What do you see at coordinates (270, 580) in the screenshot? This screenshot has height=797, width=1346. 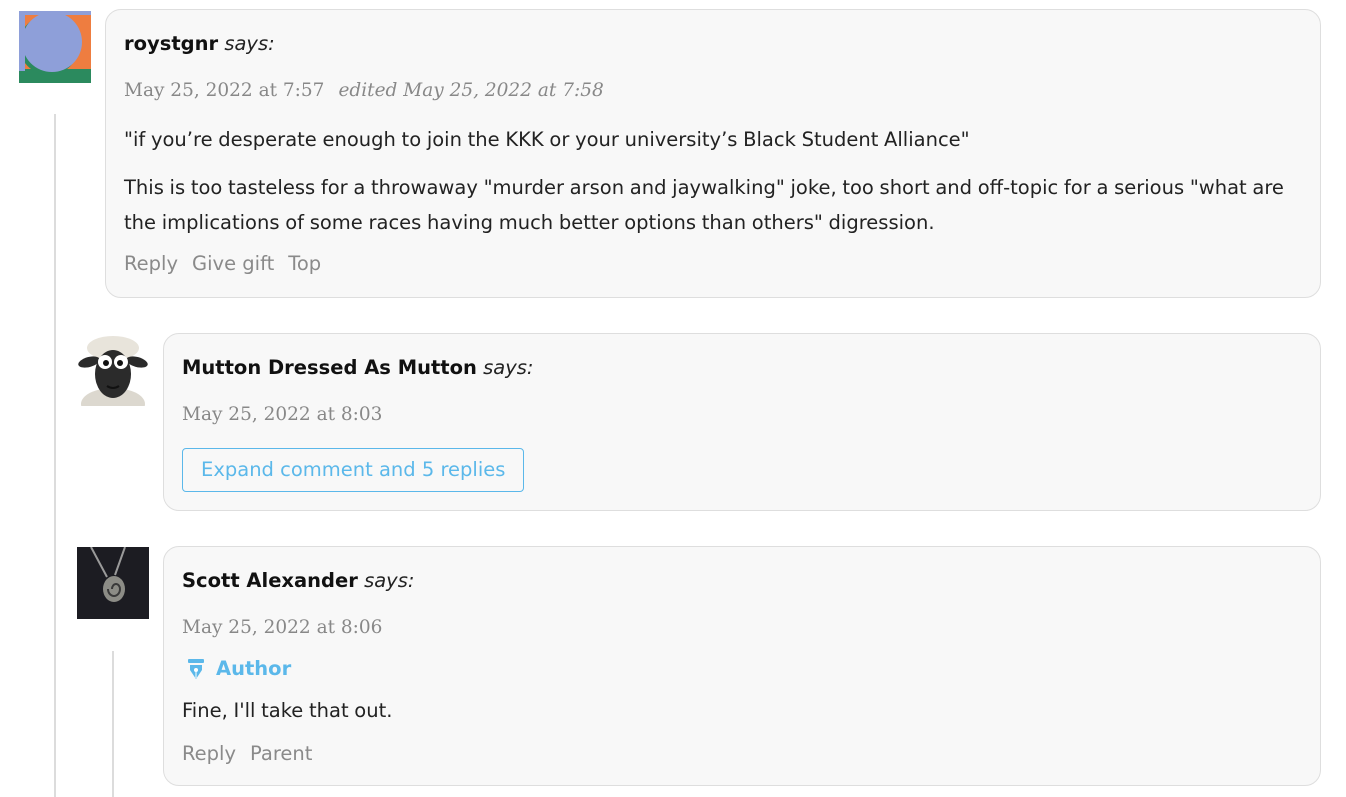 I see `author-name: Scott Alexander` at bounding box center [270, 580].